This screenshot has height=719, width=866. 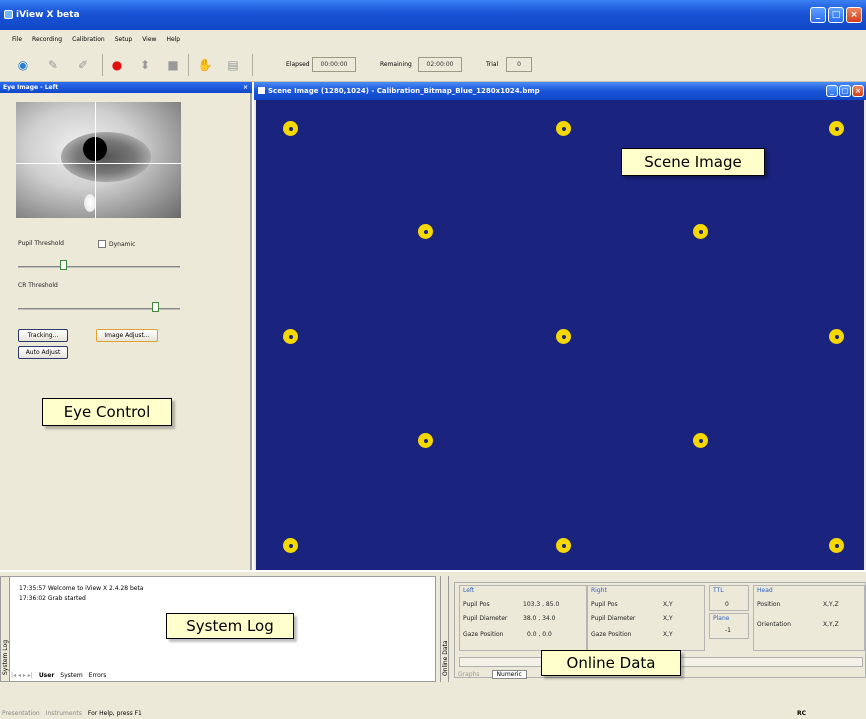 I want to click on remaining-label: Remaining, so click(x=396, y=64).